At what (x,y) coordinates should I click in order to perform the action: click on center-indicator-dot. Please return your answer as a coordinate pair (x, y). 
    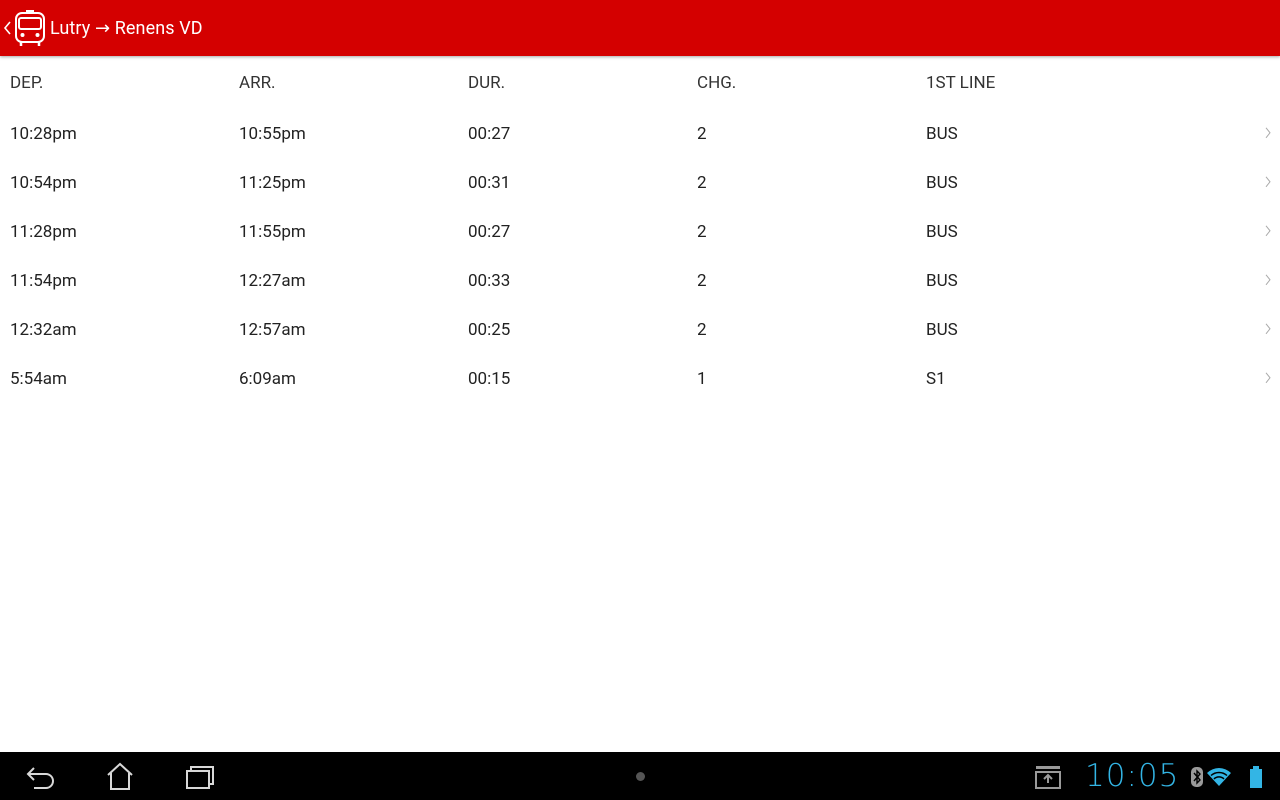
    Looking at the image, I should click on (640, 776).